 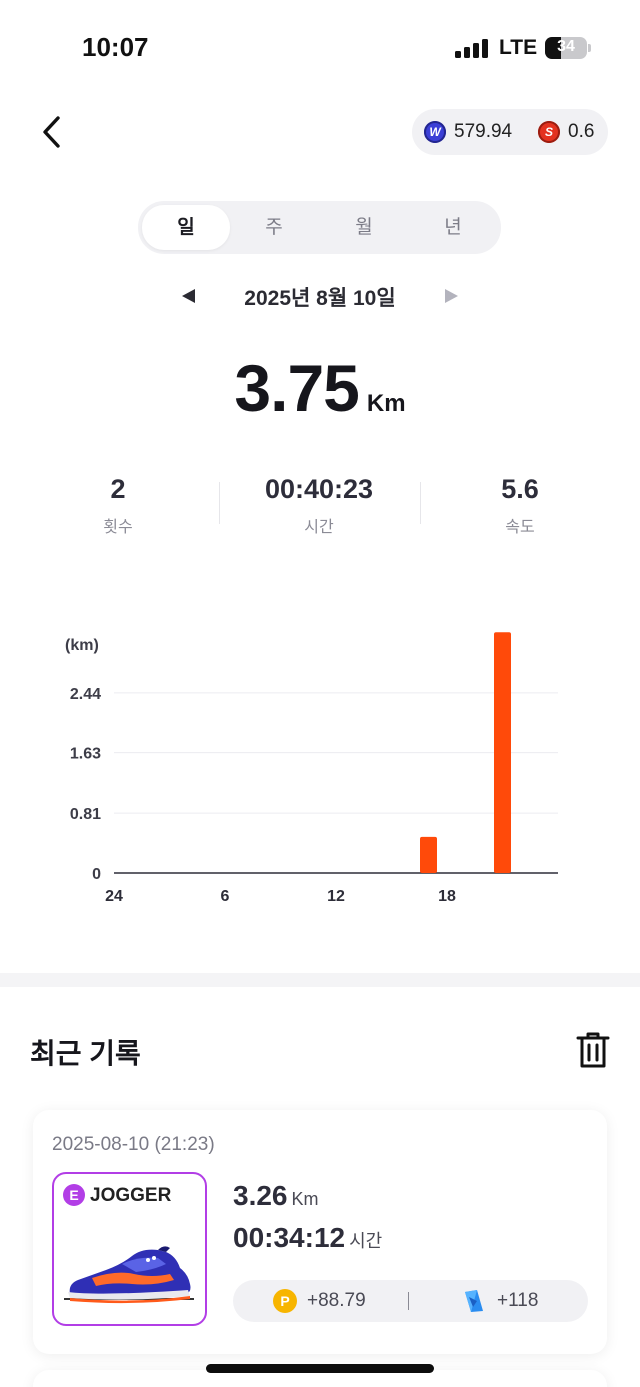 I want to click on reward-divider, so click(x=408, y=1301).